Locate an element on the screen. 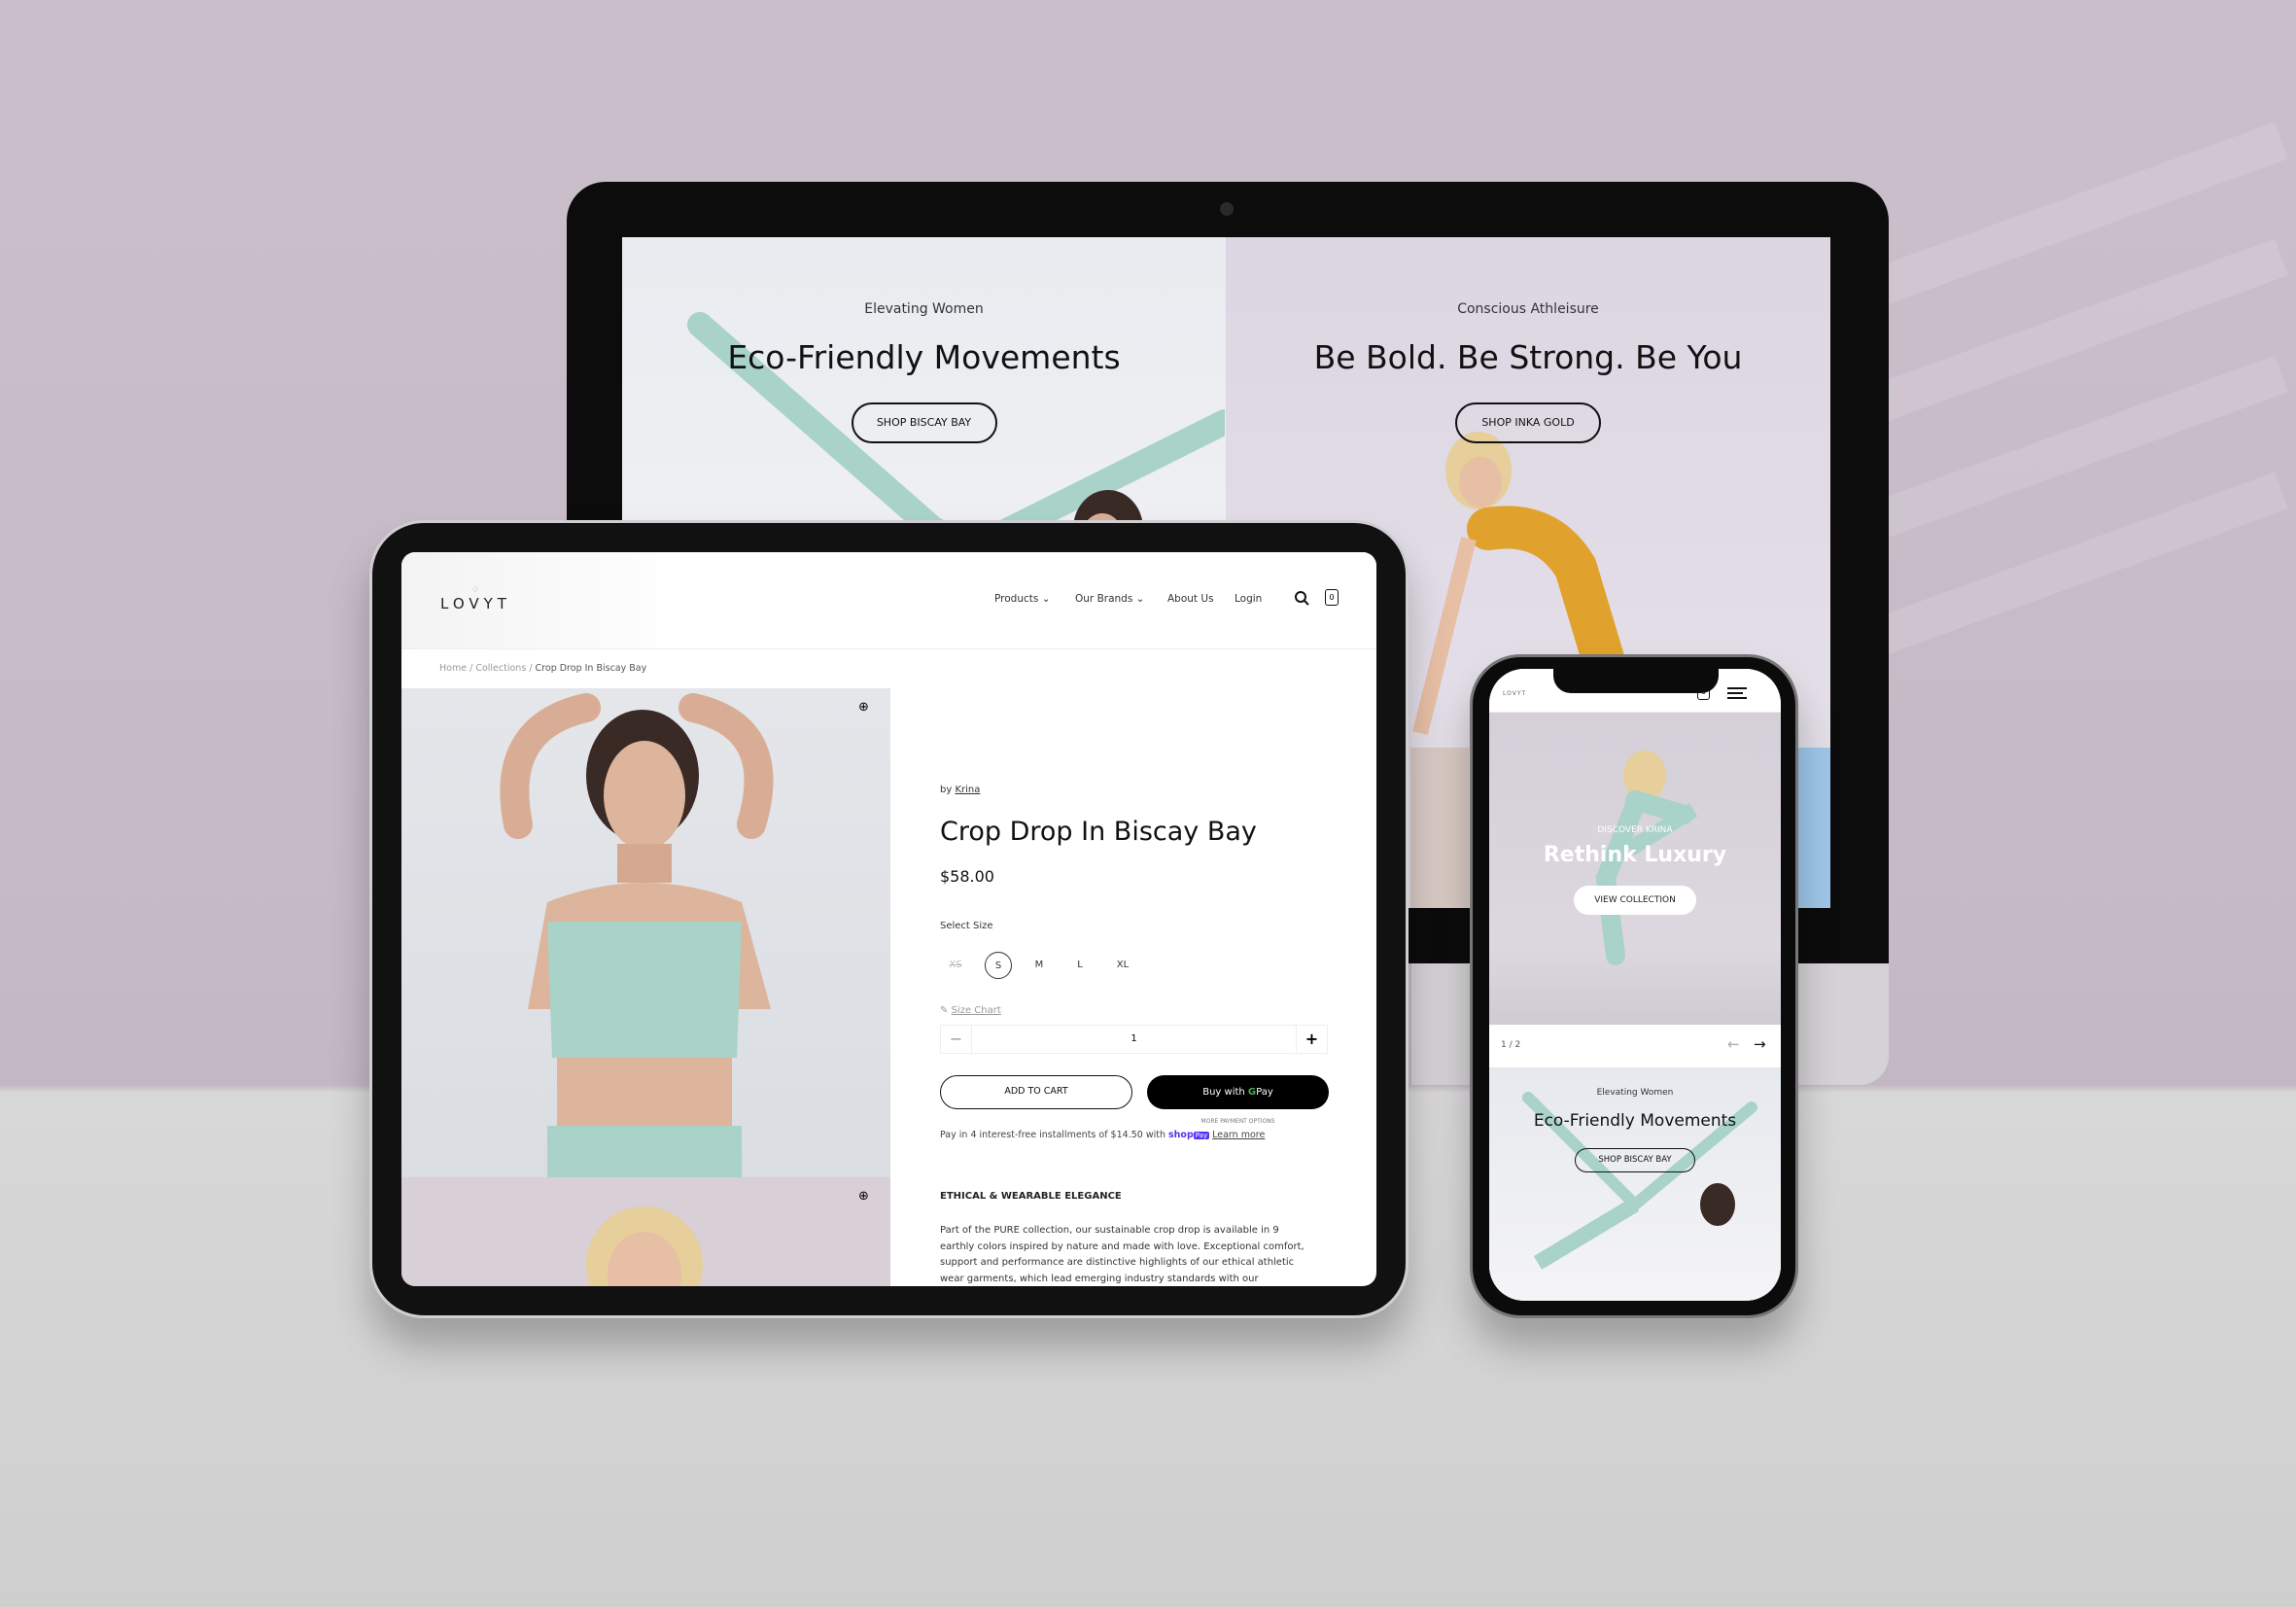 Image resolution: width=2296 pixels, height=1607 pixels. by-label: by is located at coordinates (946, 790).